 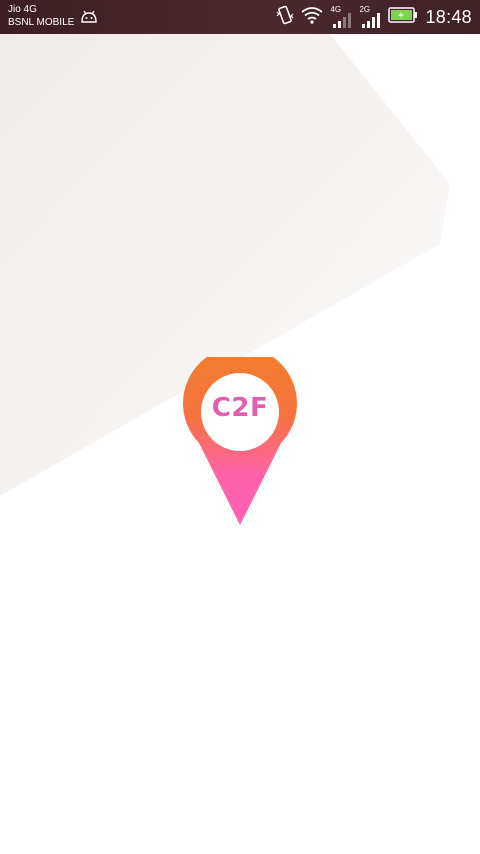 I want to click on wifi-icon, so click(x=312, y=17).